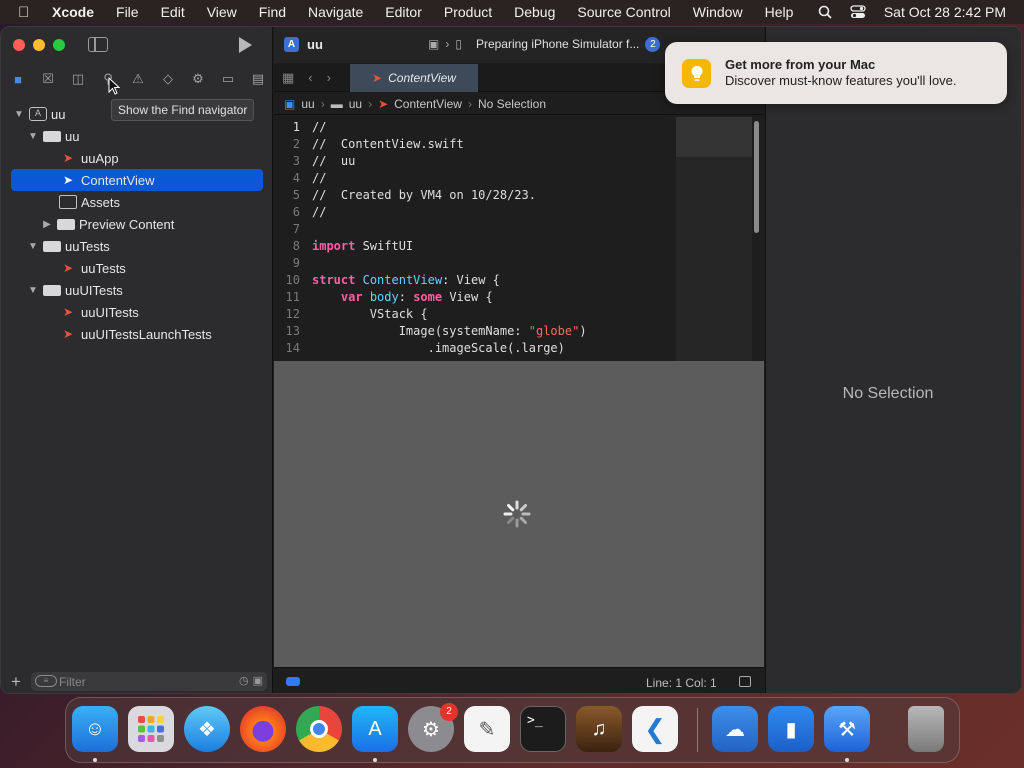  Describe the element at coordinates (335, 12) in the screenshot. I see `menu-navigate: Navigate` at that location.